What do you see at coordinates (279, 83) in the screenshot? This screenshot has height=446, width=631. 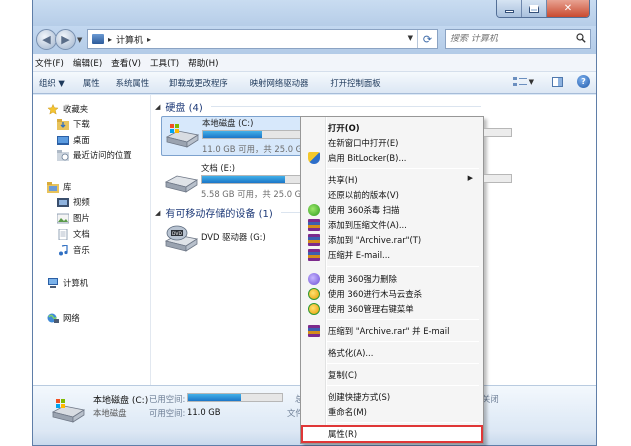 I see `map-network-drive-button: 映射网络驱动器` at bounding box center [279, 83].